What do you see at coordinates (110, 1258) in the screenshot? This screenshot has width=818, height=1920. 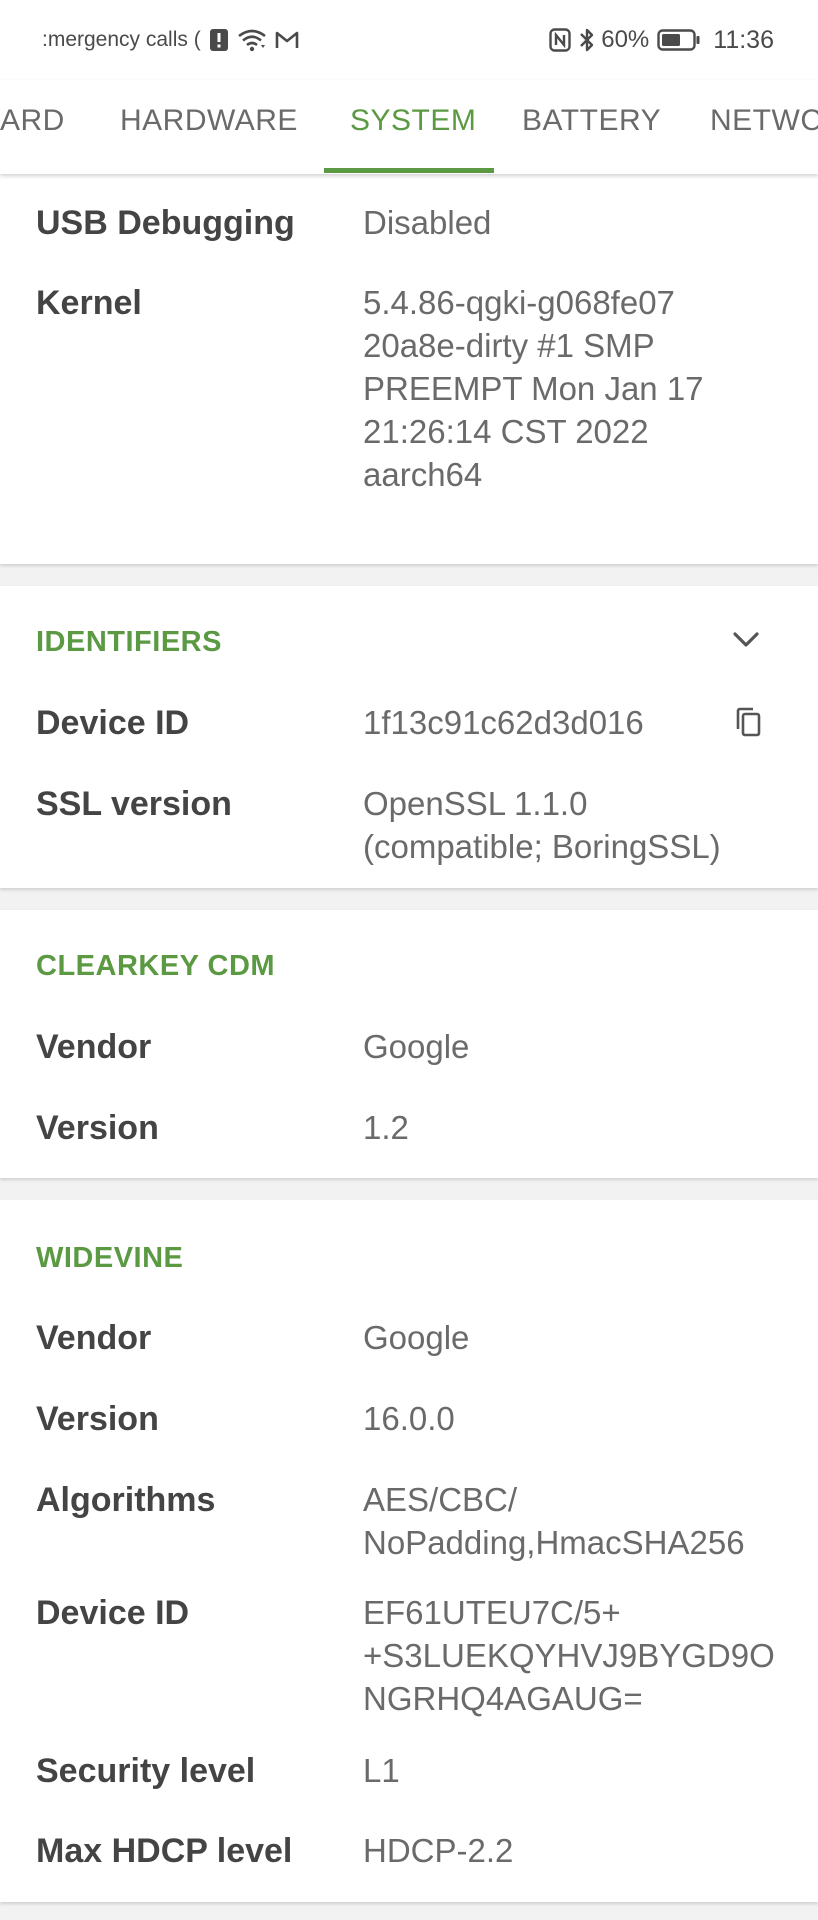 I see `section-title: WIDEVINE` at bounding box center [110, 1258].